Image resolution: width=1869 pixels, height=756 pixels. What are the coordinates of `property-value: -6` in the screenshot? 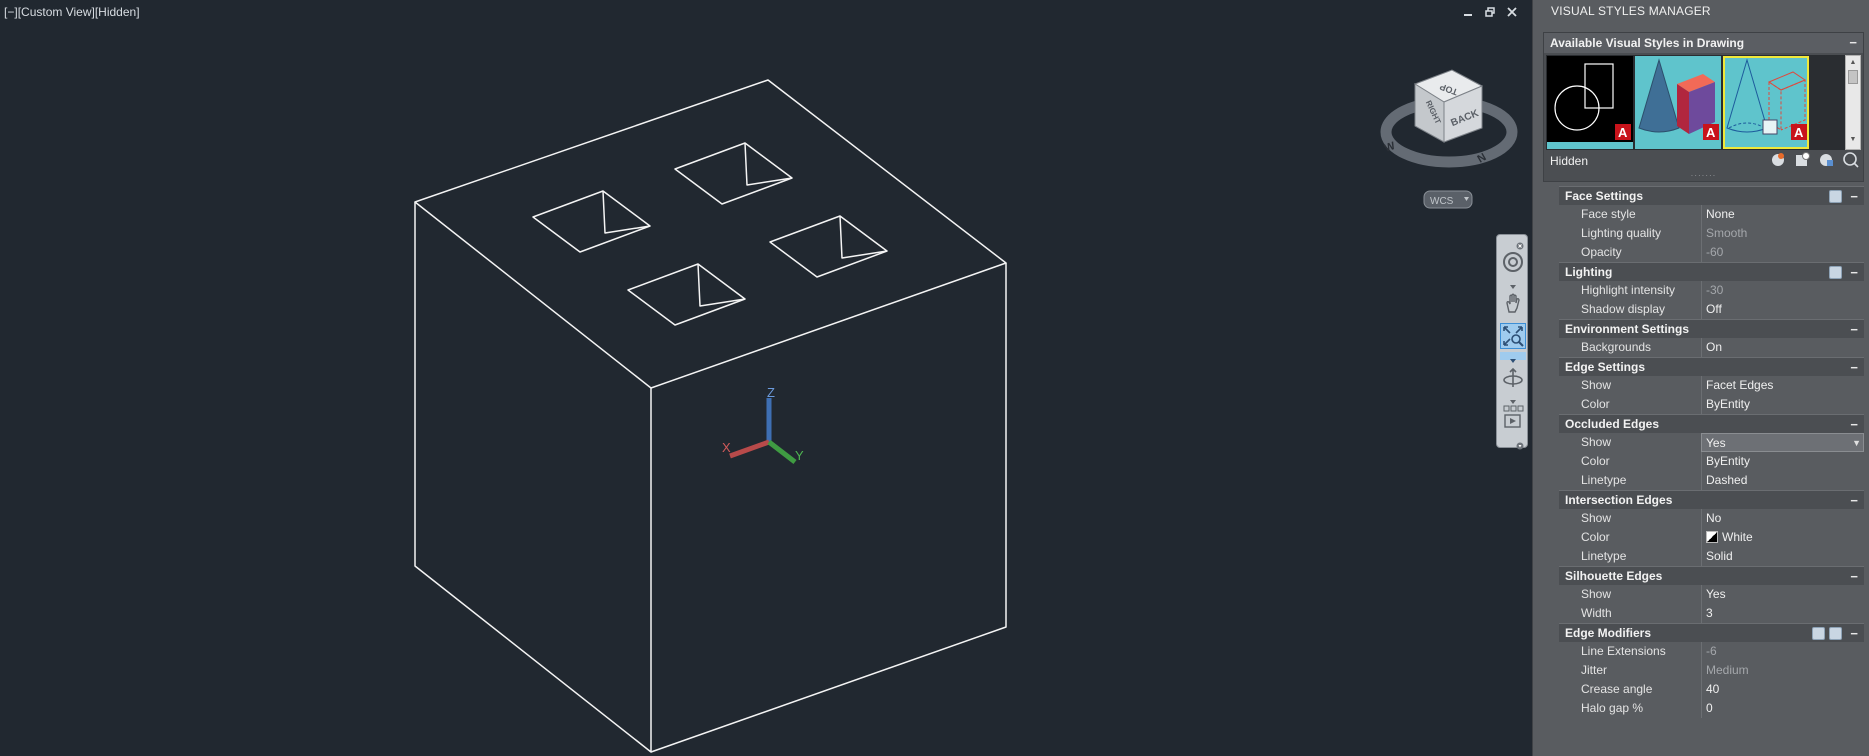 It's located at (1782, 651).